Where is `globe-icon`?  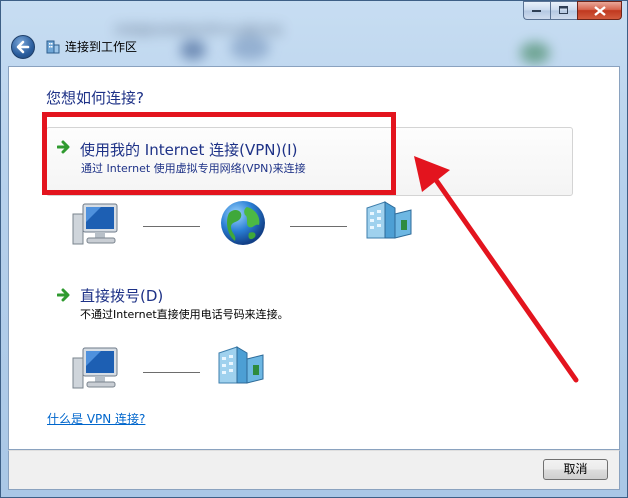 globe-icon is located at coordinates (243, 223).